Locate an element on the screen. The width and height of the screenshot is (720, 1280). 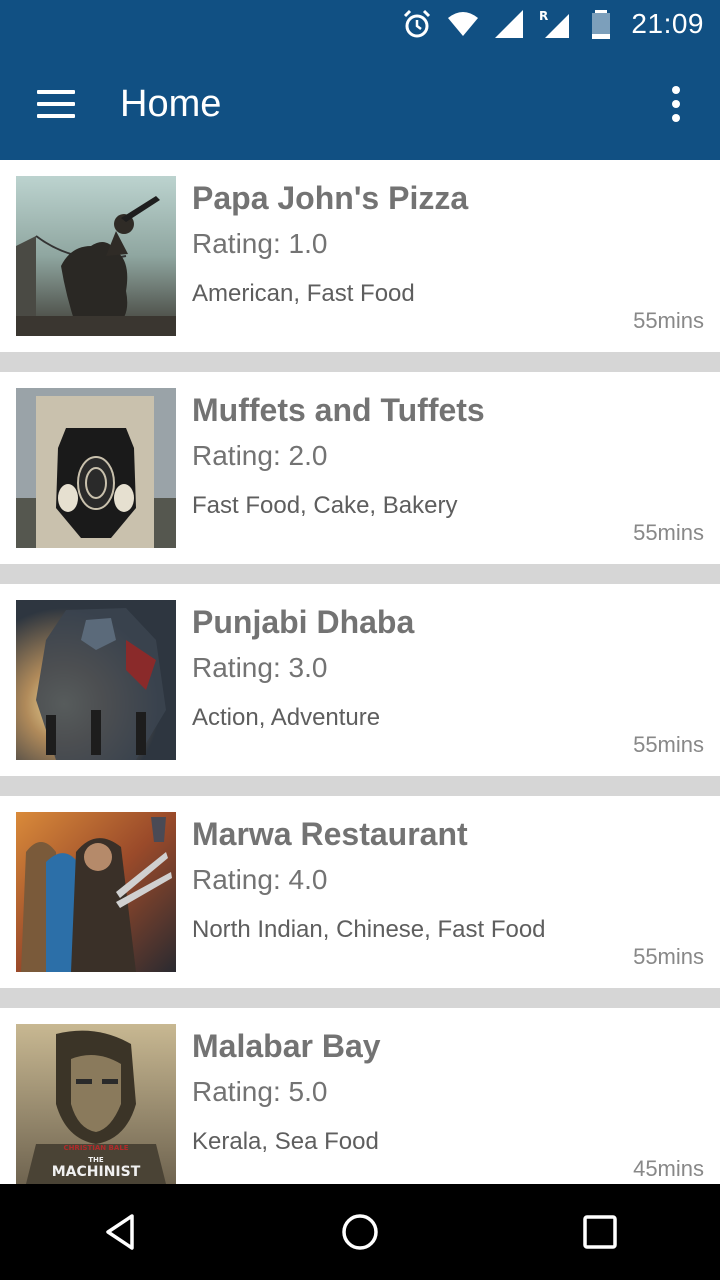
recents-button is located at coordinates (600, 1232).